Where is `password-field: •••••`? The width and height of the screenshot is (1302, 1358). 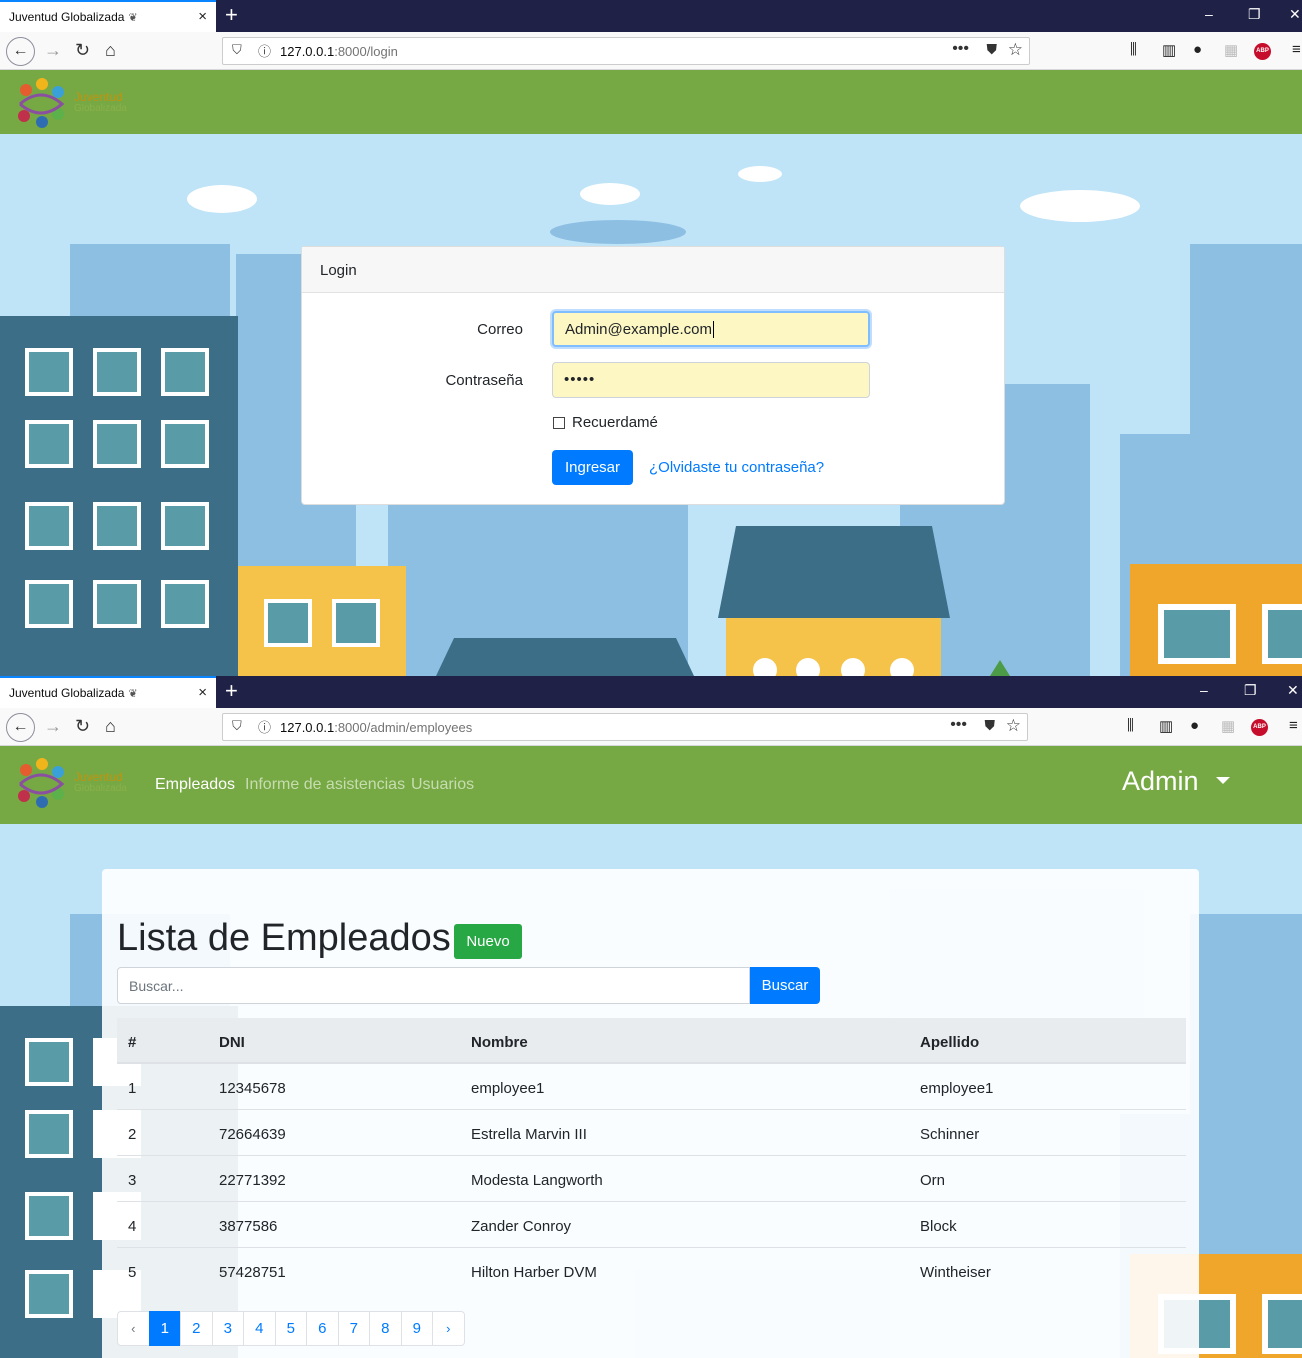 password-field: ••••• is located at coordinates (711, 380).